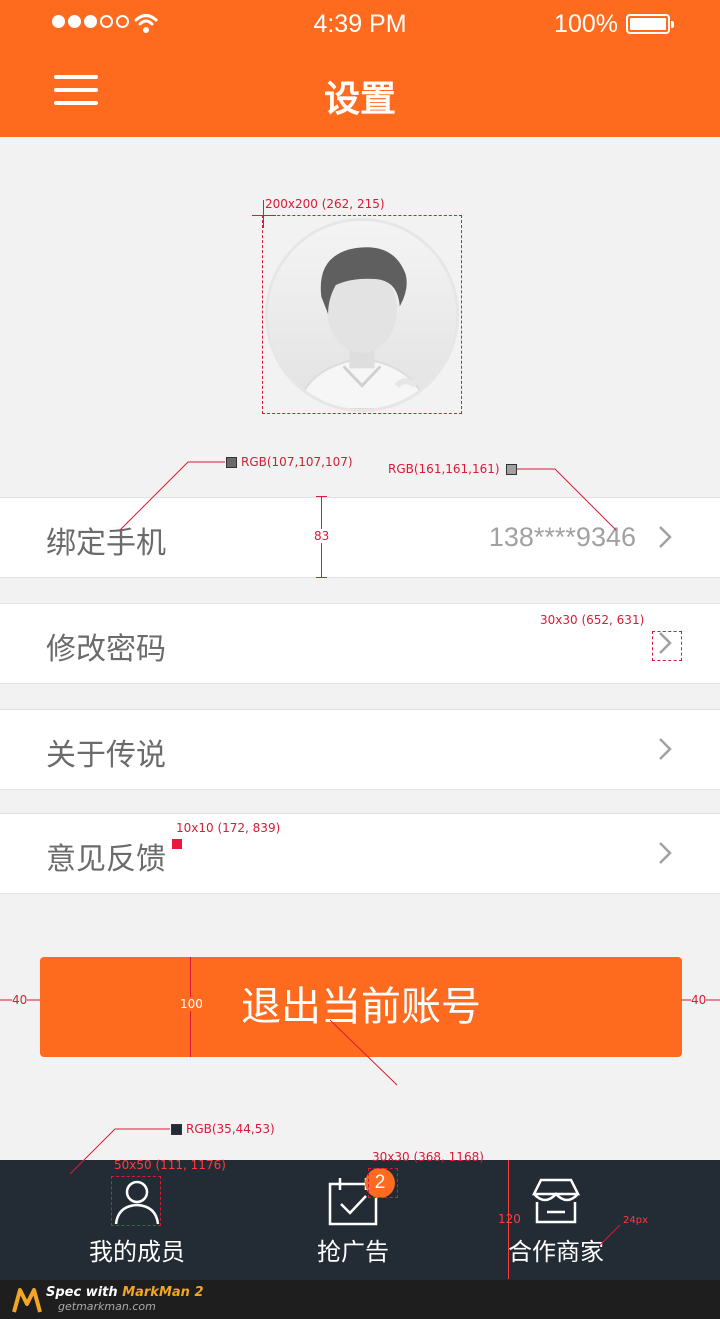  I want to click on tab-label: 合作商家, so click(556, 1252).